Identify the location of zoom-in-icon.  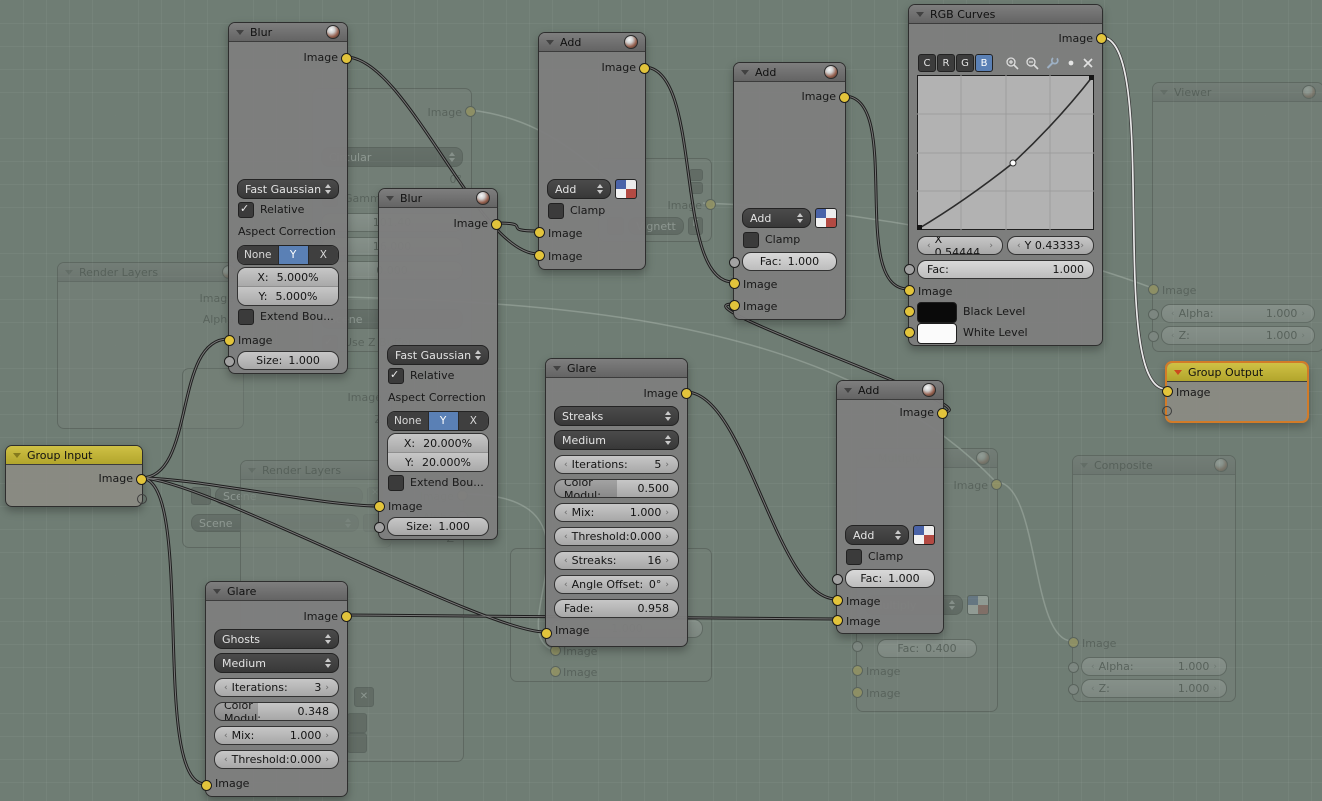
(1012, 63).